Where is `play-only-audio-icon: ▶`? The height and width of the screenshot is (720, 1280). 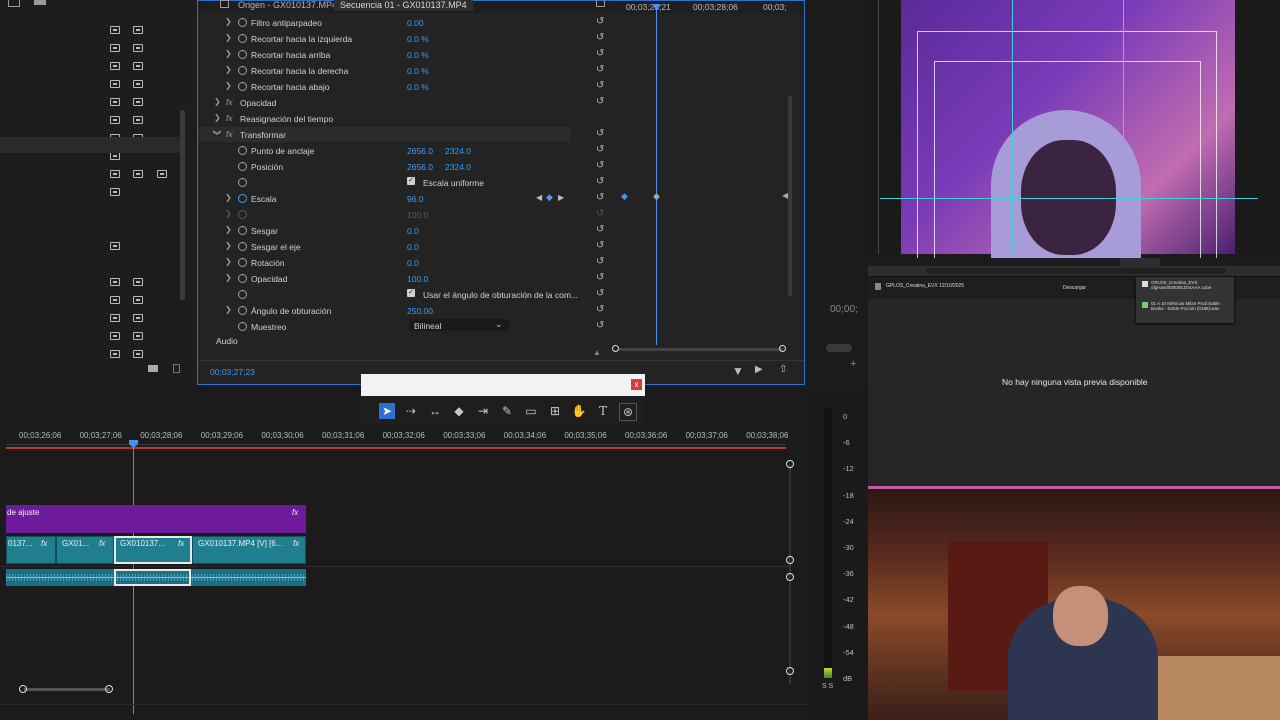 play-only-audio-icon: ▶ is located at coordinates (759, 369).